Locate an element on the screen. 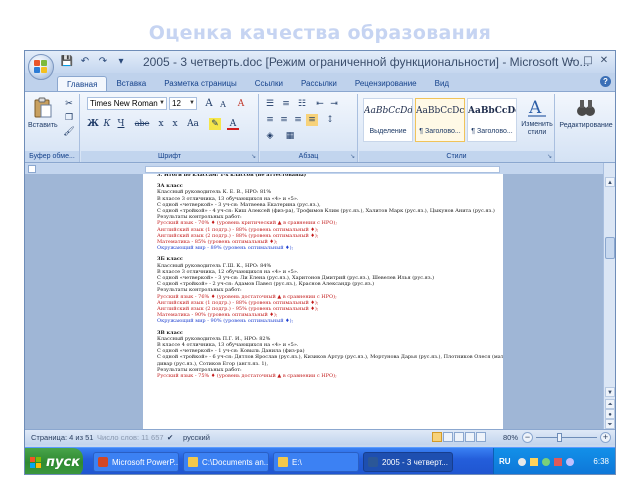 The height and width of the screenshot is (480, 640). tab-selector is located at coordinates (32, 169).